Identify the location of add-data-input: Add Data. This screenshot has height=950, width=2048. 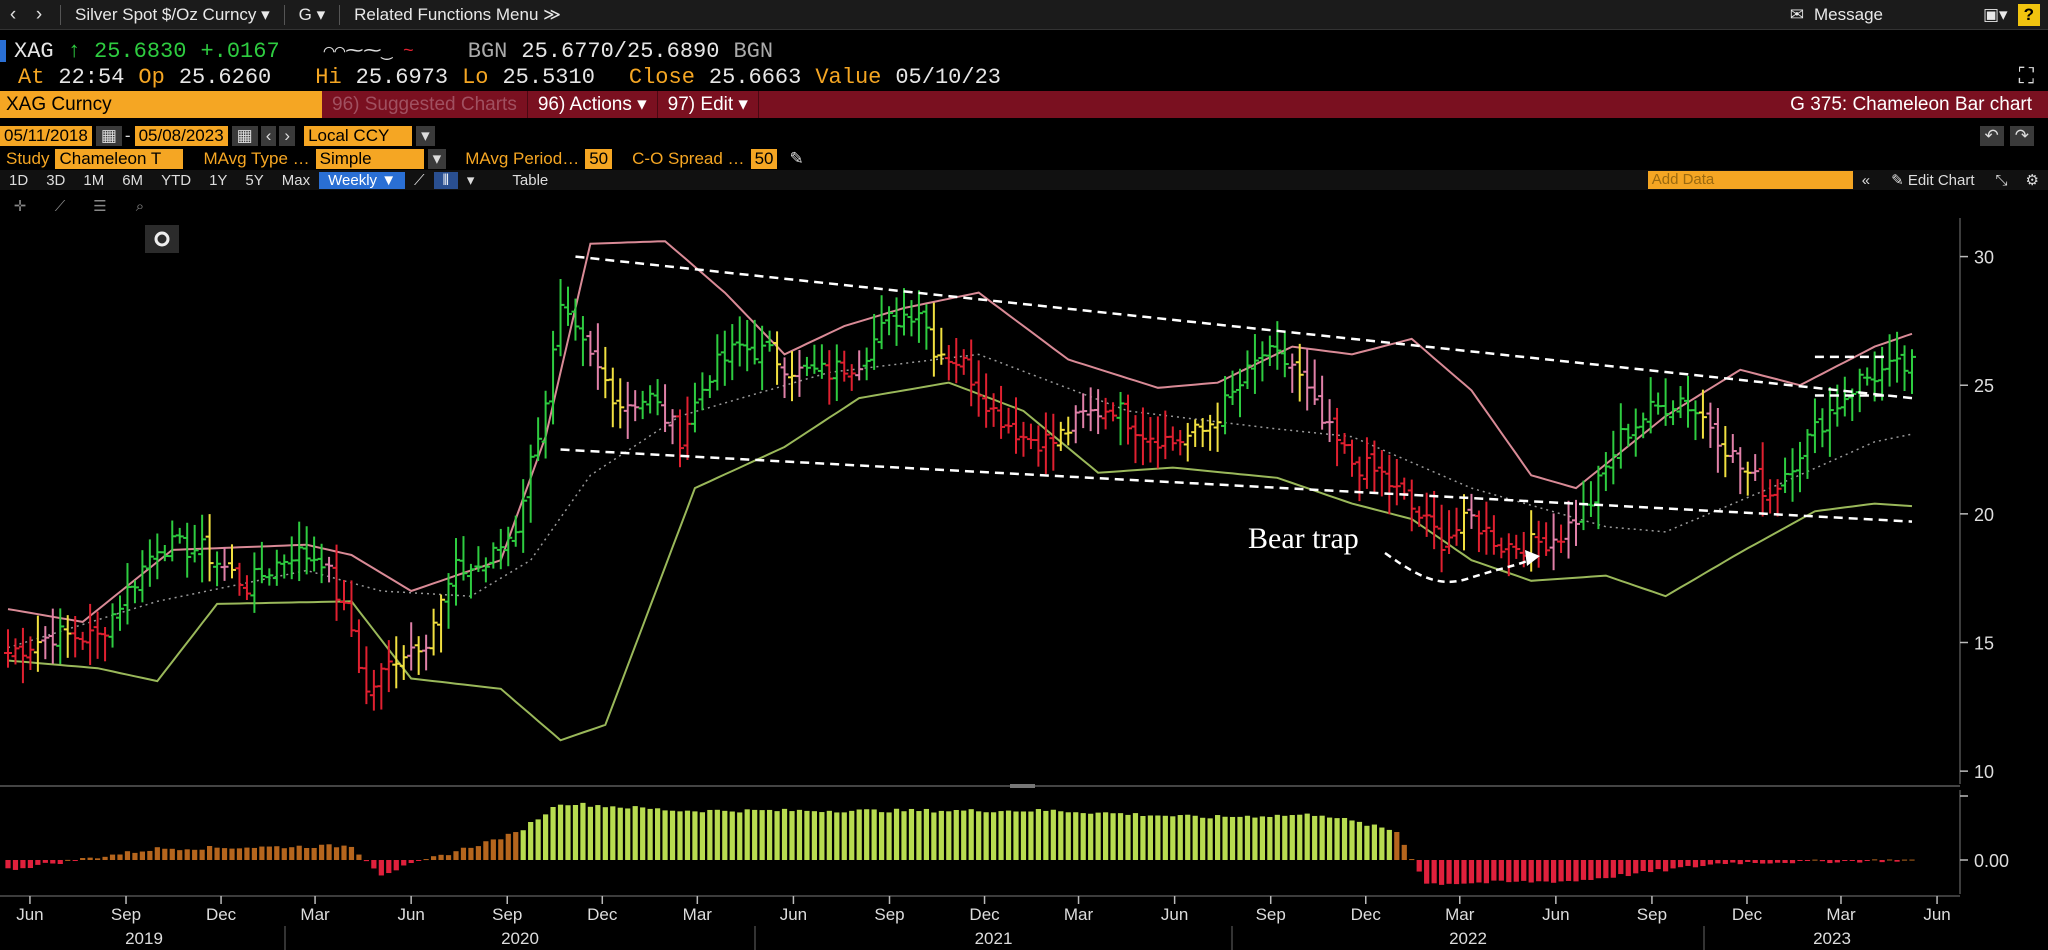
(1750, 180).